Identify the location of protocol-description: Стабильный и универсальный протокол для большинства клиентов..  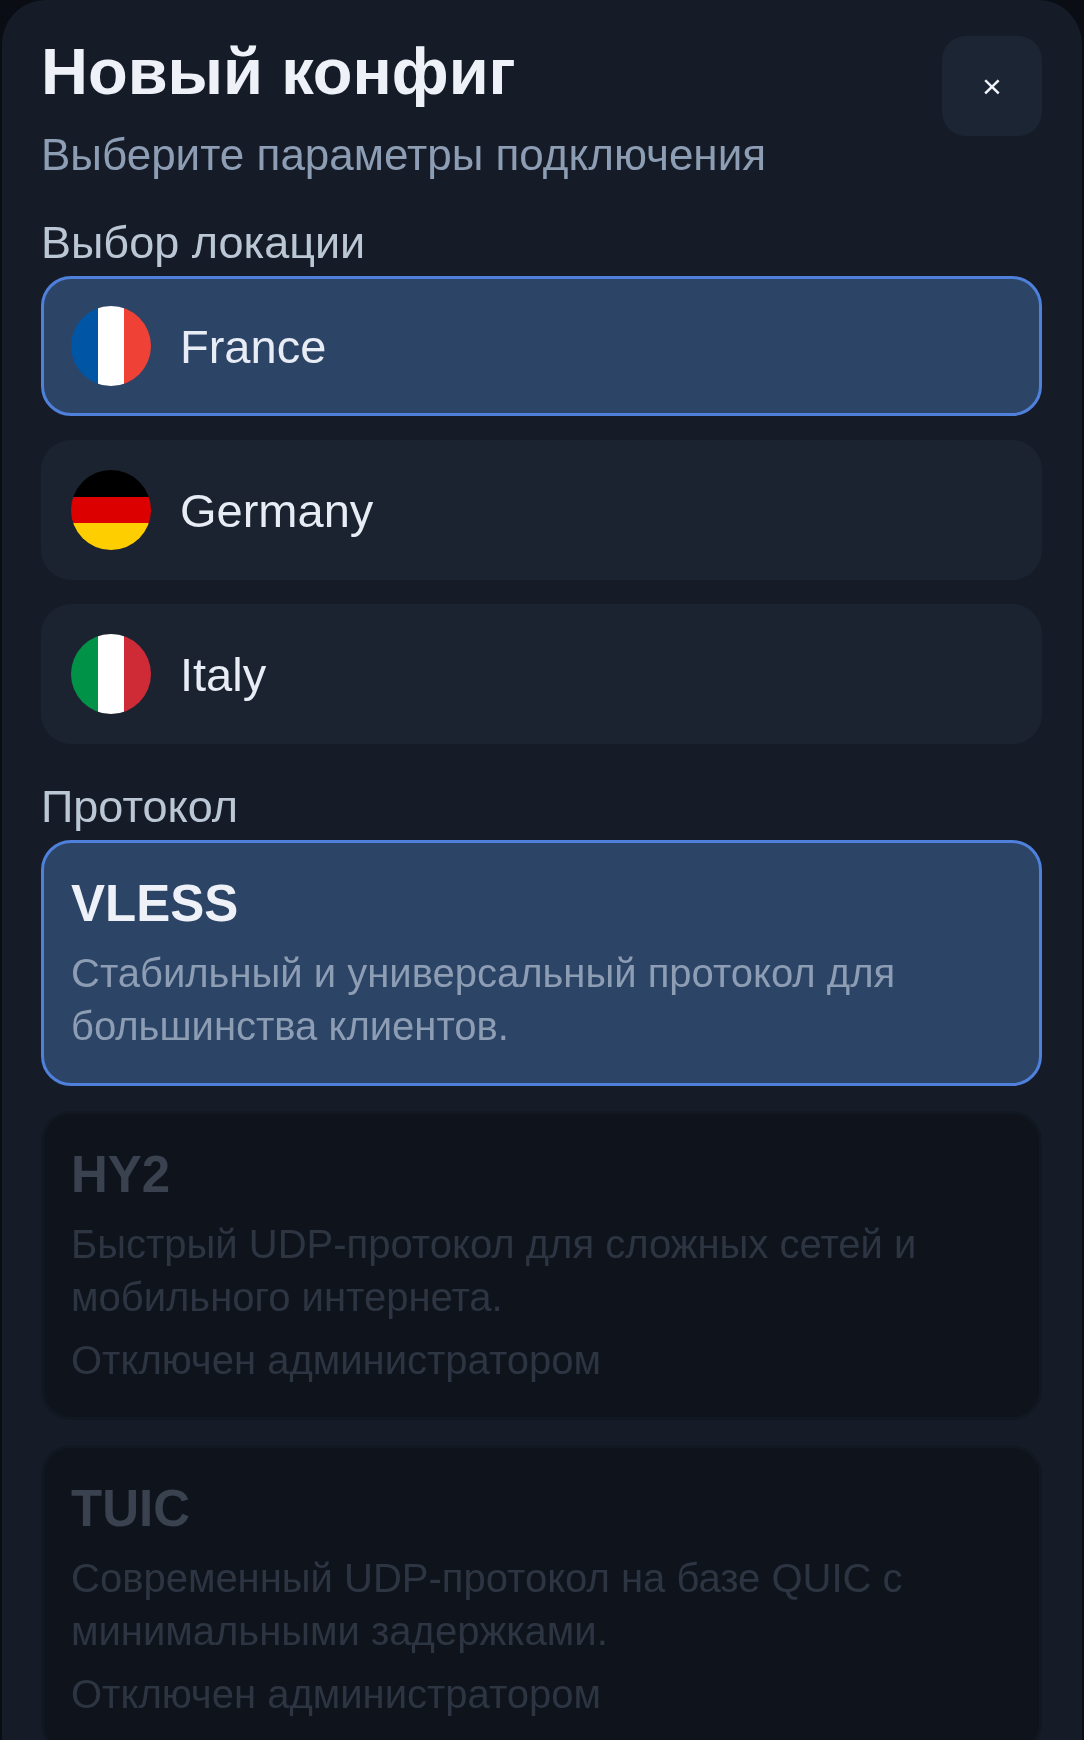
(484, 1000).